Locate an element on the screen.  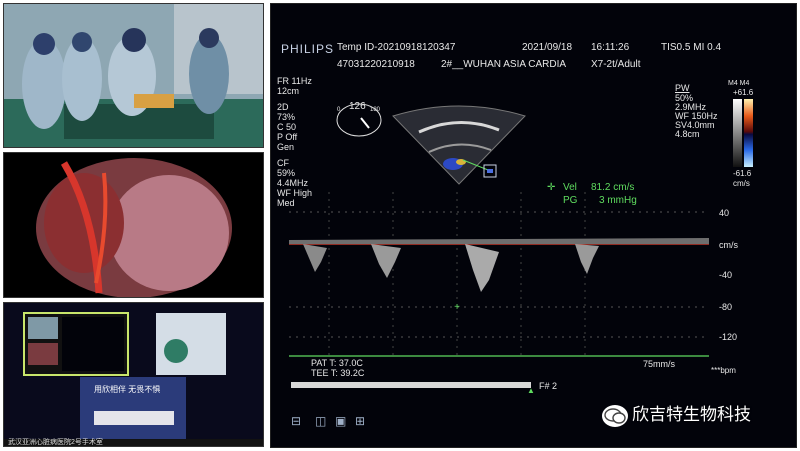
colorbar-min: -61.6 is located at coordinates (742, 173).